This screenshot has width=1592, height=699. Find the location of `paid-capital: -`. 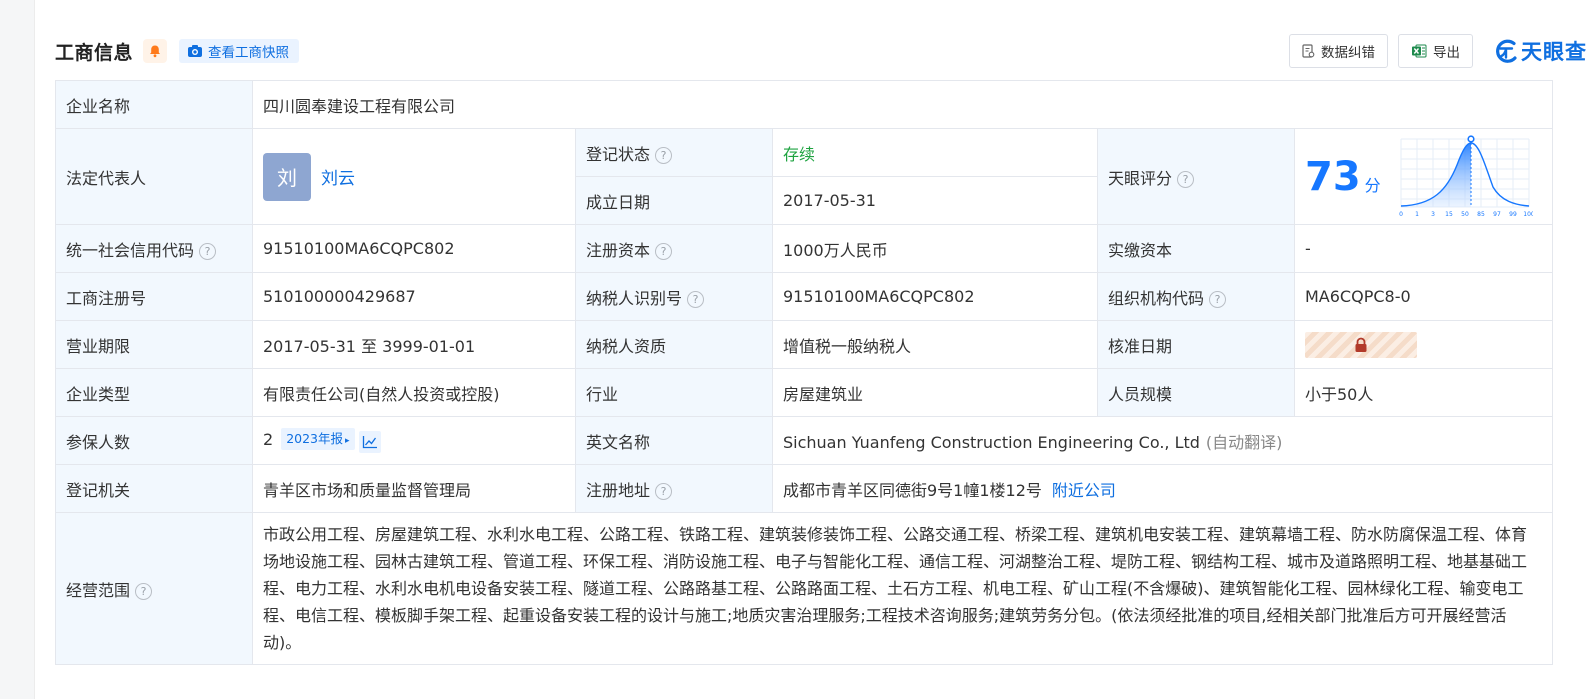

paid-capital: - is located at coordinates (1423, 248).